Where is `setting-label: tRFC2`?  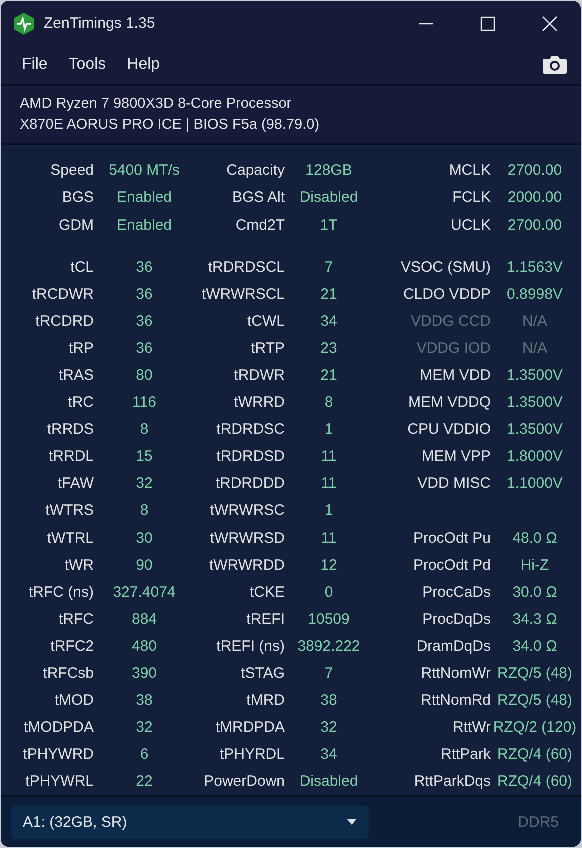
setting-label: tRFC2 is located at coordinates (72, 646).